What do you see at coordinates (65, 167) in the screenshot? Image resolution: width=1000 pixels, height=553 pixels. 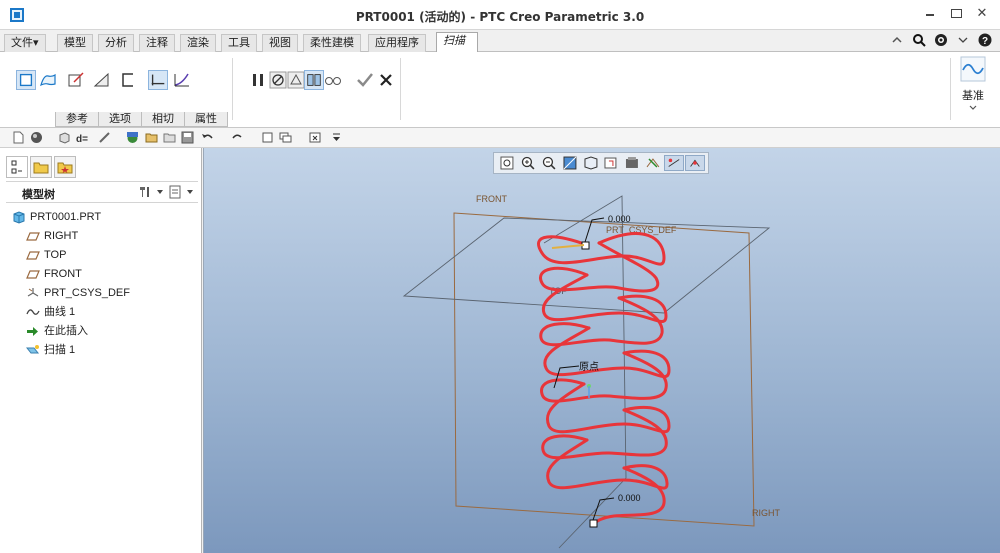 I see `tab-favorites` at bounding box center [65, 167].